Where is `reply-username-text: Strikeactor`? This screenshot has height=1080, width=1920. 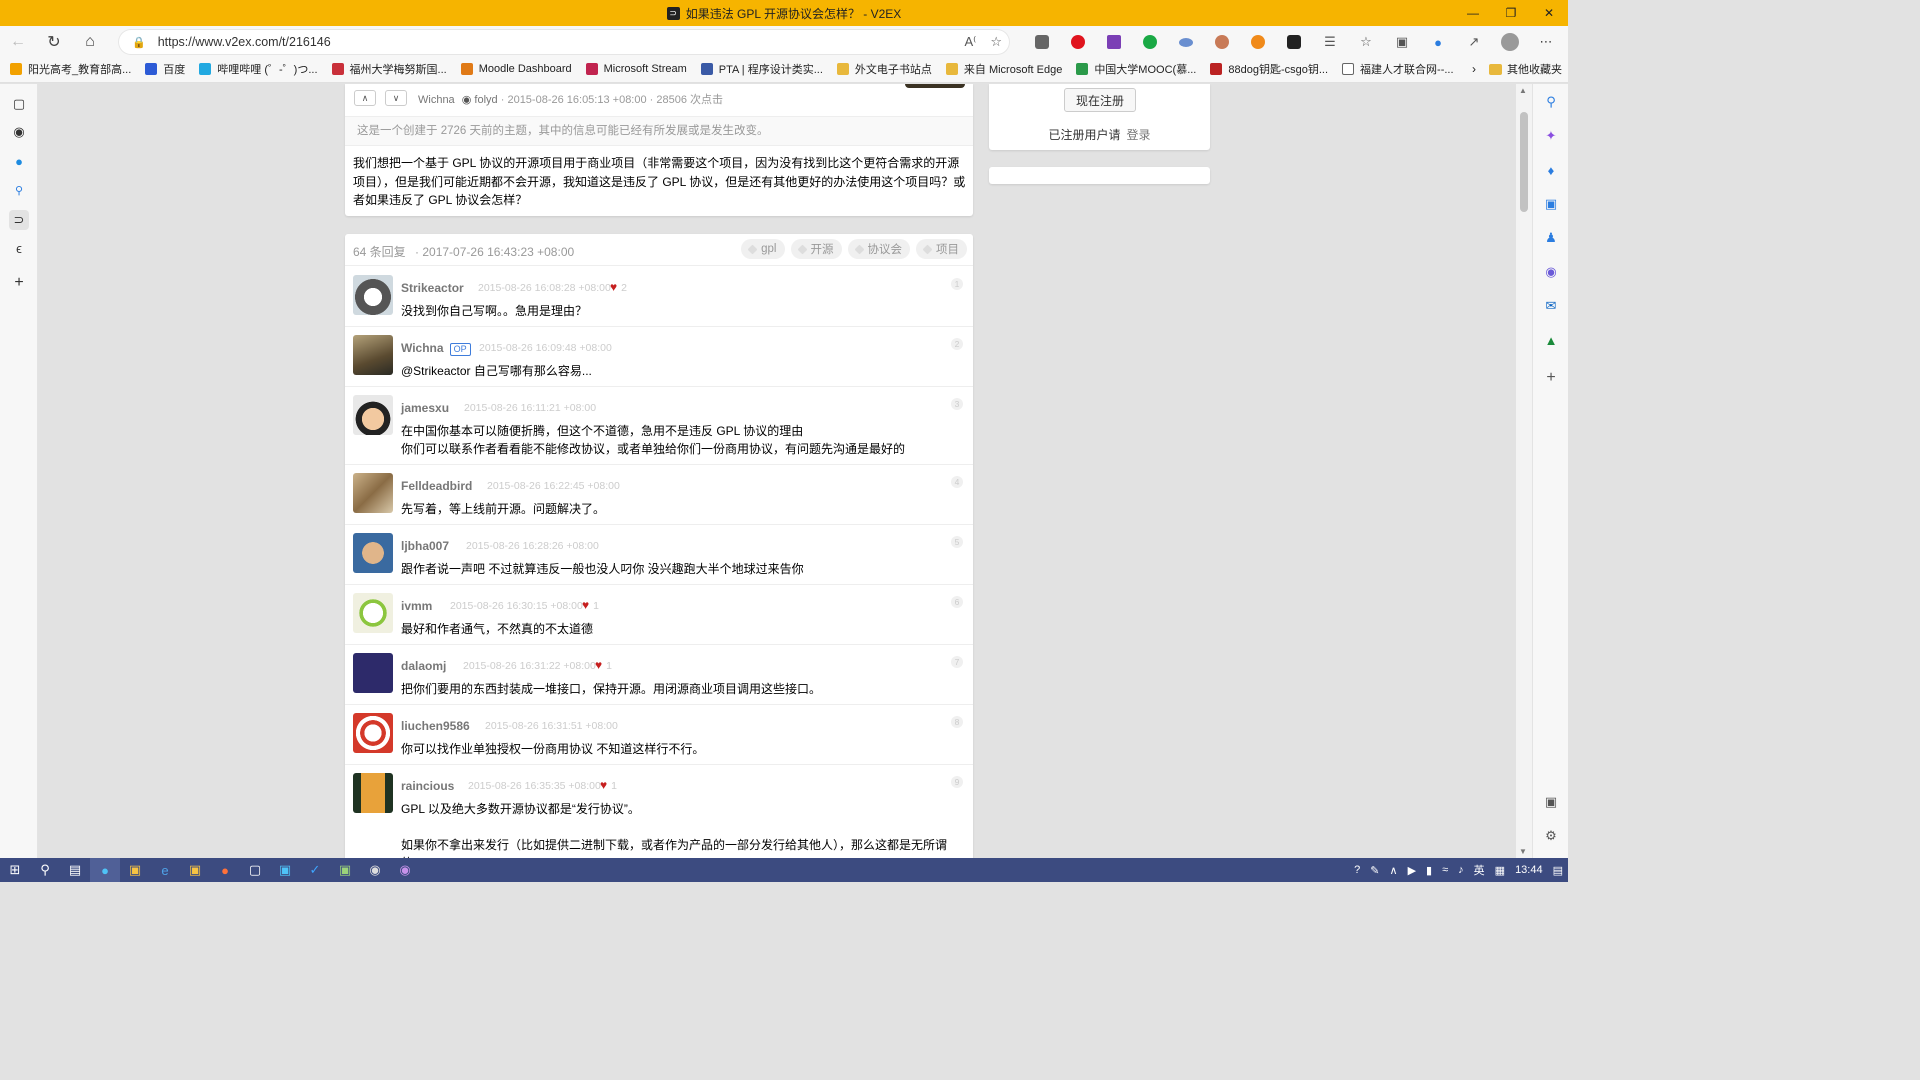
reply-username-text: Strikeactor is located at coordinates (432, 288).